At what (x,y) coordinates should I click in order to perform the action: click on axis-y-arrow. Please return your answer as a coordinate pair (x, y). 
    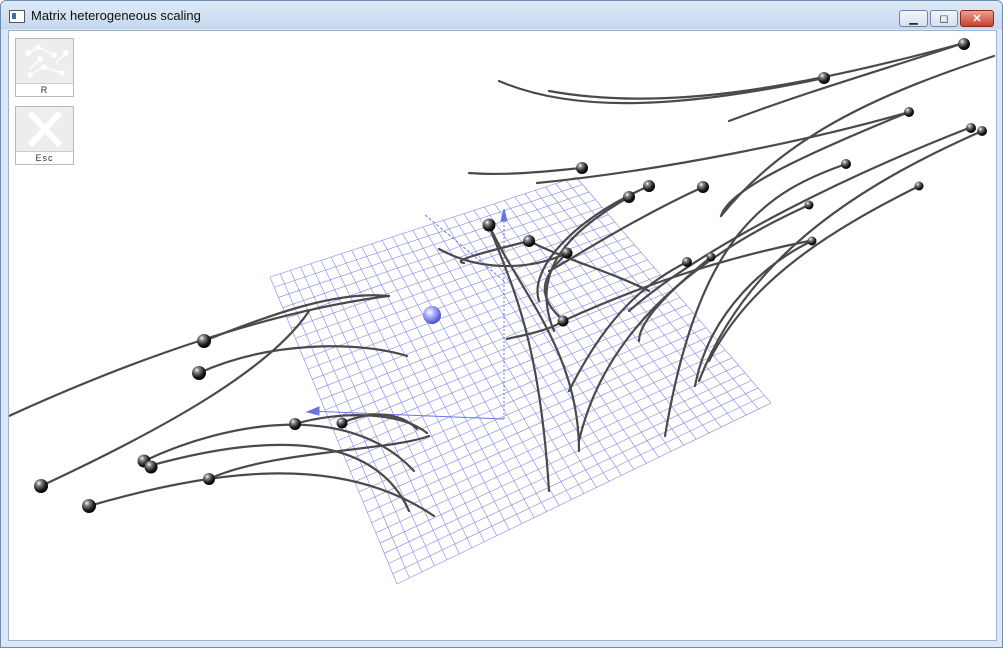
    Looking at the image, I should click on (504, 215).